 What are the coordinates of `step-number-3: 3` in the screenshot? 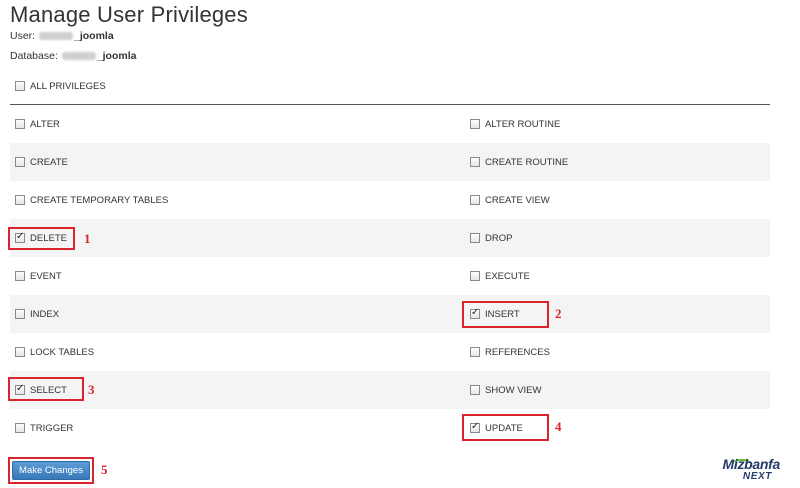 It's located at (91, 389).